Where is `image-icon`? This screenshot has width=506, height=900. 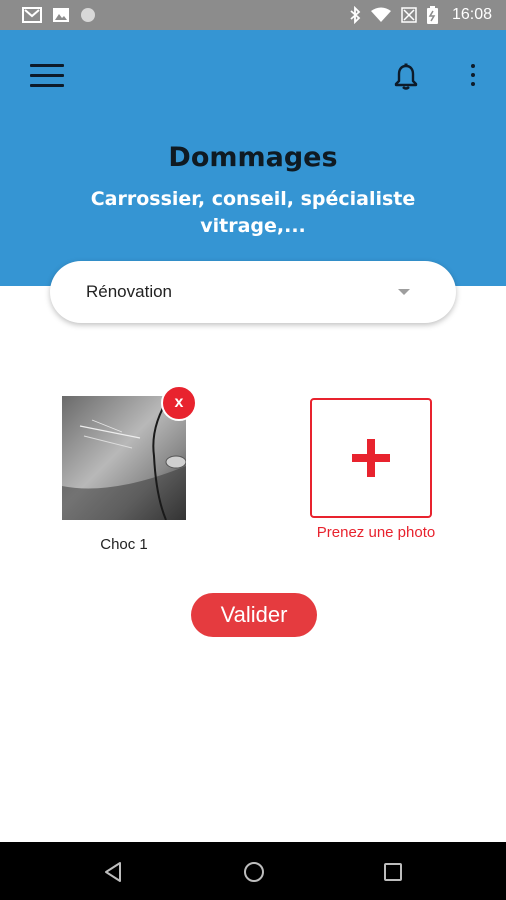
image-icon is located at coordinates (61, 15).